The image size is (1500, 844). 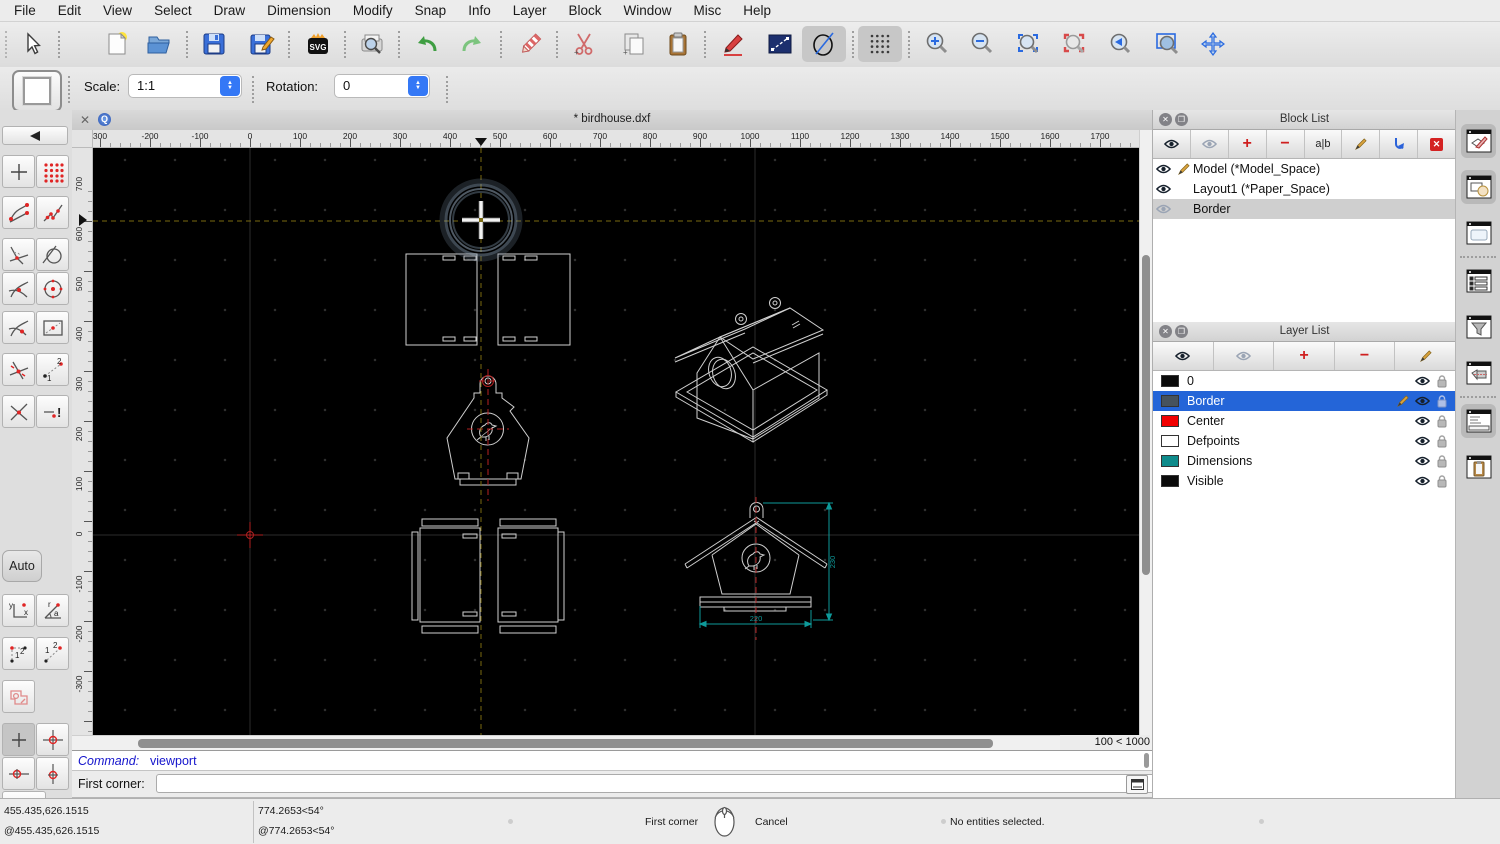 I want to click on menu-info: Info, so click(x=479, y=10).